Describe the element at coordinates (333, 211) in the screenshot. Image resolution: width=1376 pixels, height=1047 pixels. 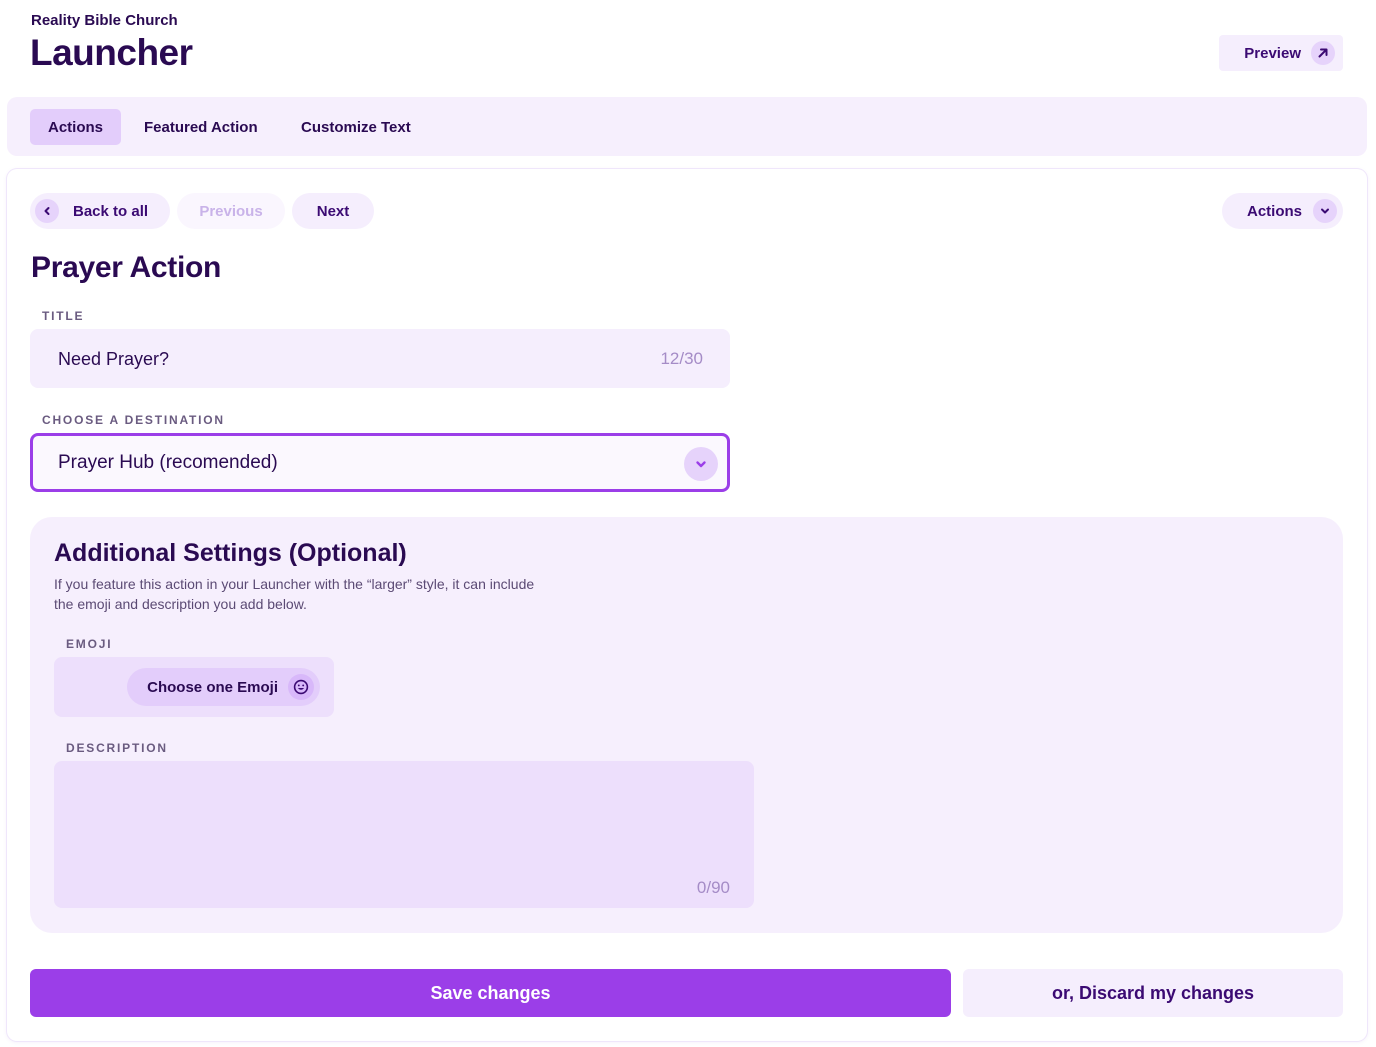
I see `next-button: Next` at that location.